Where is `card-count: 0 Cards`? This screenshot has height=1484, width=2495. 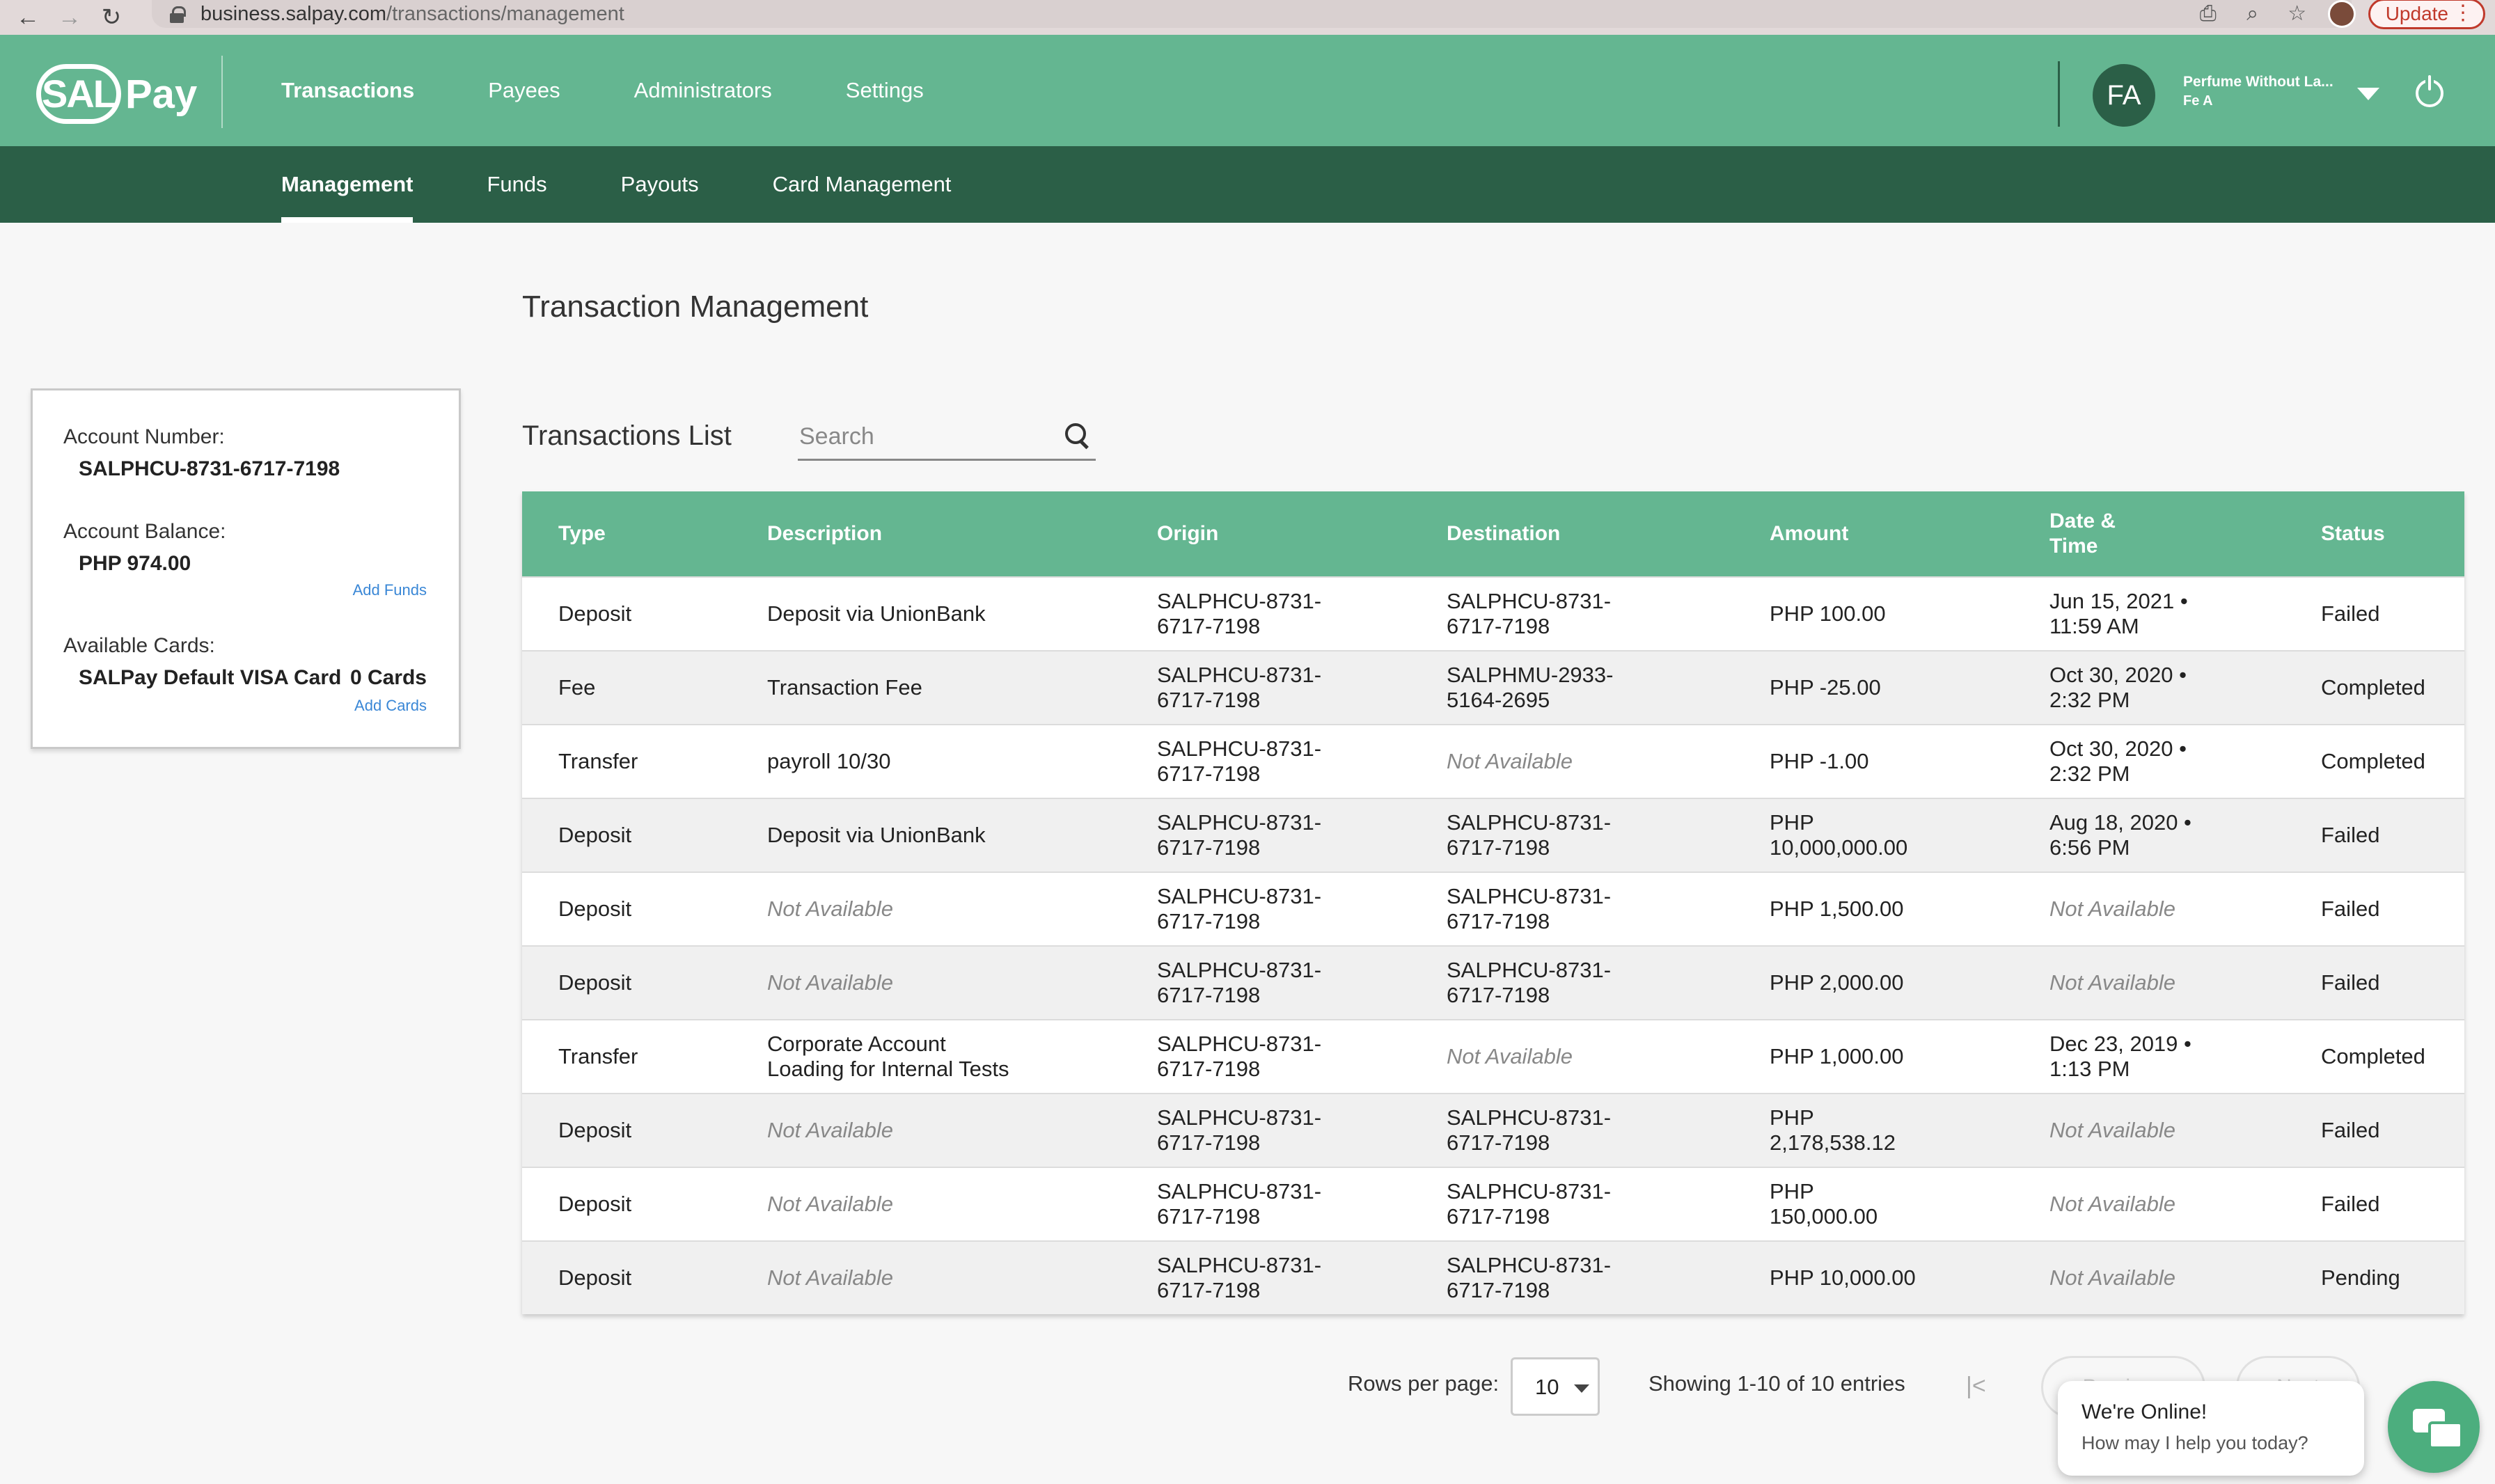 card-count: 0 Cards is located at coordinates (388, 677).